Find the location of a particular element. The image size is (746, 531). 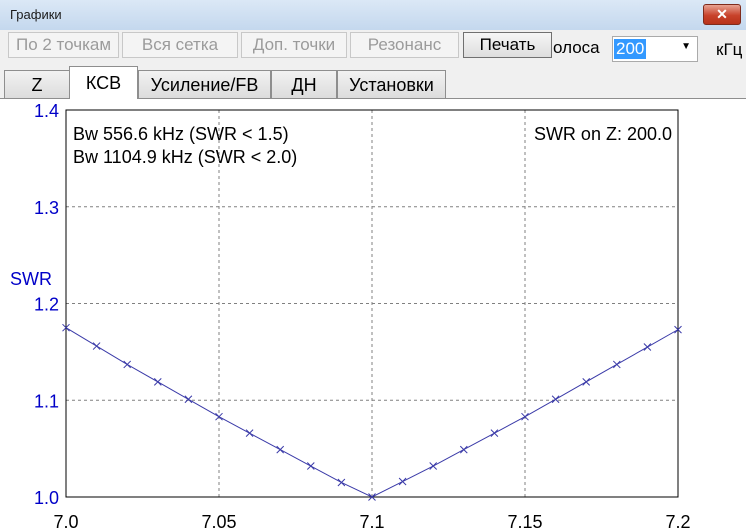

bandwidth-annotation-1-5: Bw 556.6 kHz (SWR < 1.5) is located at coordinates (181, 134).